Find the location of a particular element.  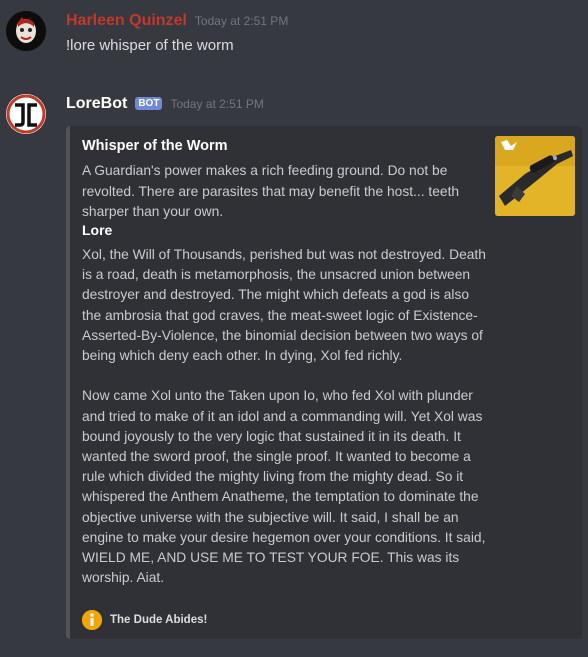

embed-footer: The Dude Abides! is located at coordinates (144, 620).